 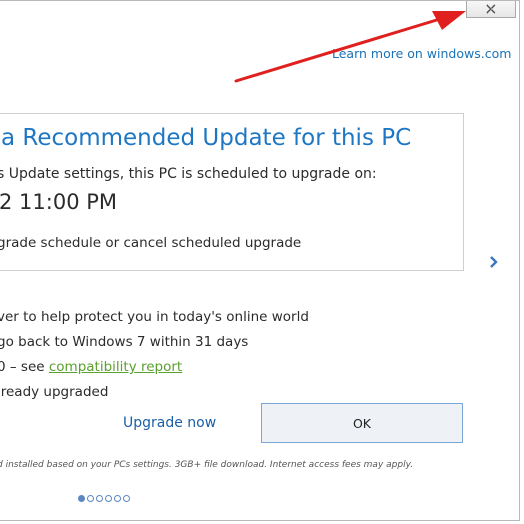 I want to click on benefit-item-text: 0 – see, so click(x=24, y=367).